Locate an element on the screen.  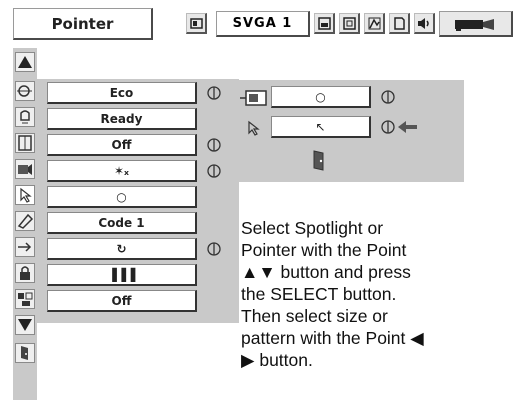
image-adjust-button is located at coordinates (349, 23).